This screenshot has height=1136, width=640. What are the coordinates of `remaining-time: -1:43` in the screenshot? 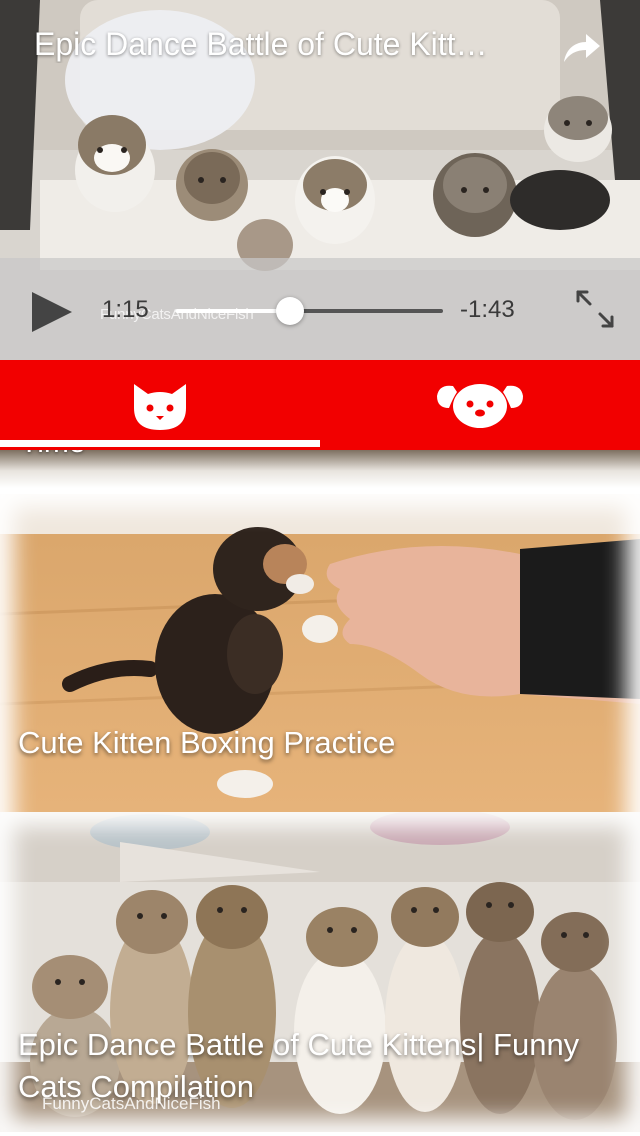 It's located at (487, 309).